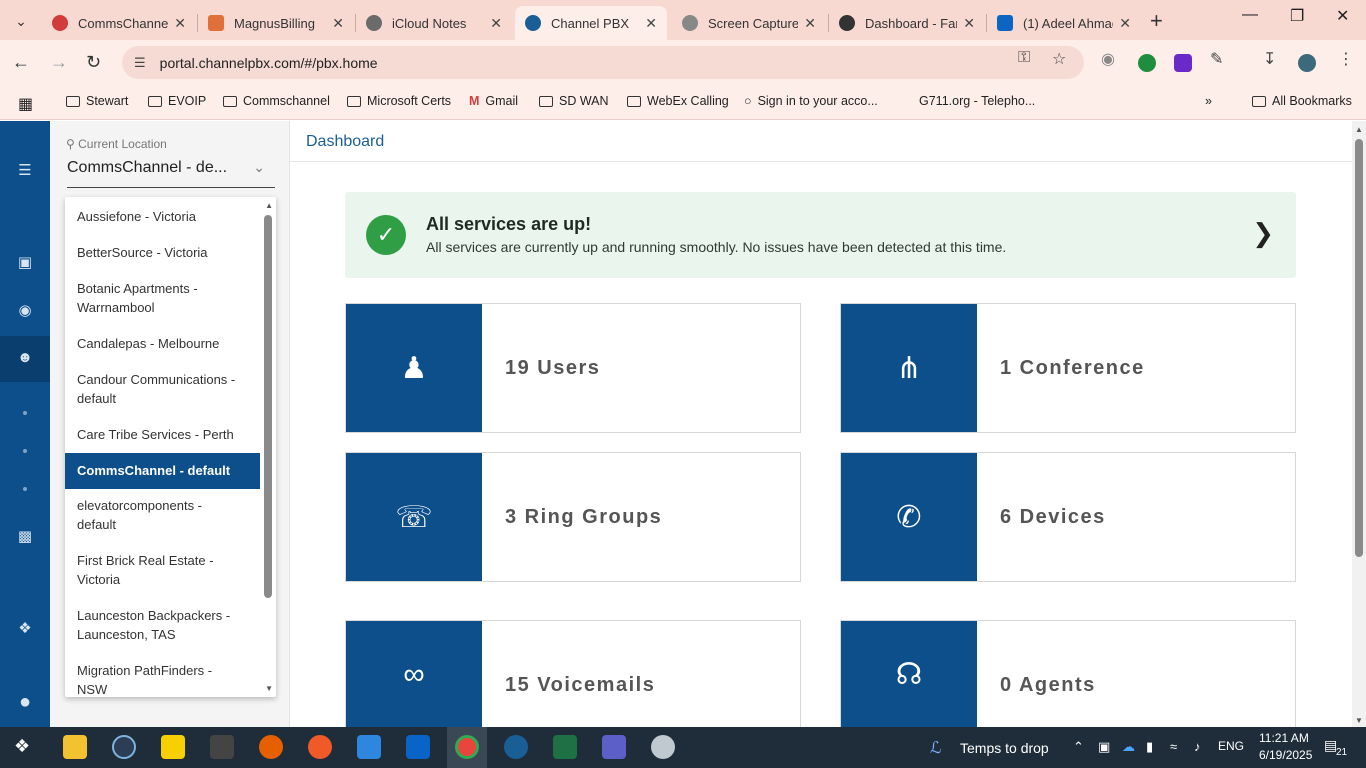 The image size is (1366, 768). Describe the element at coordinates (177, 101) in the screenshot. I see `bookmark-evoip: EVOIP` at that location.